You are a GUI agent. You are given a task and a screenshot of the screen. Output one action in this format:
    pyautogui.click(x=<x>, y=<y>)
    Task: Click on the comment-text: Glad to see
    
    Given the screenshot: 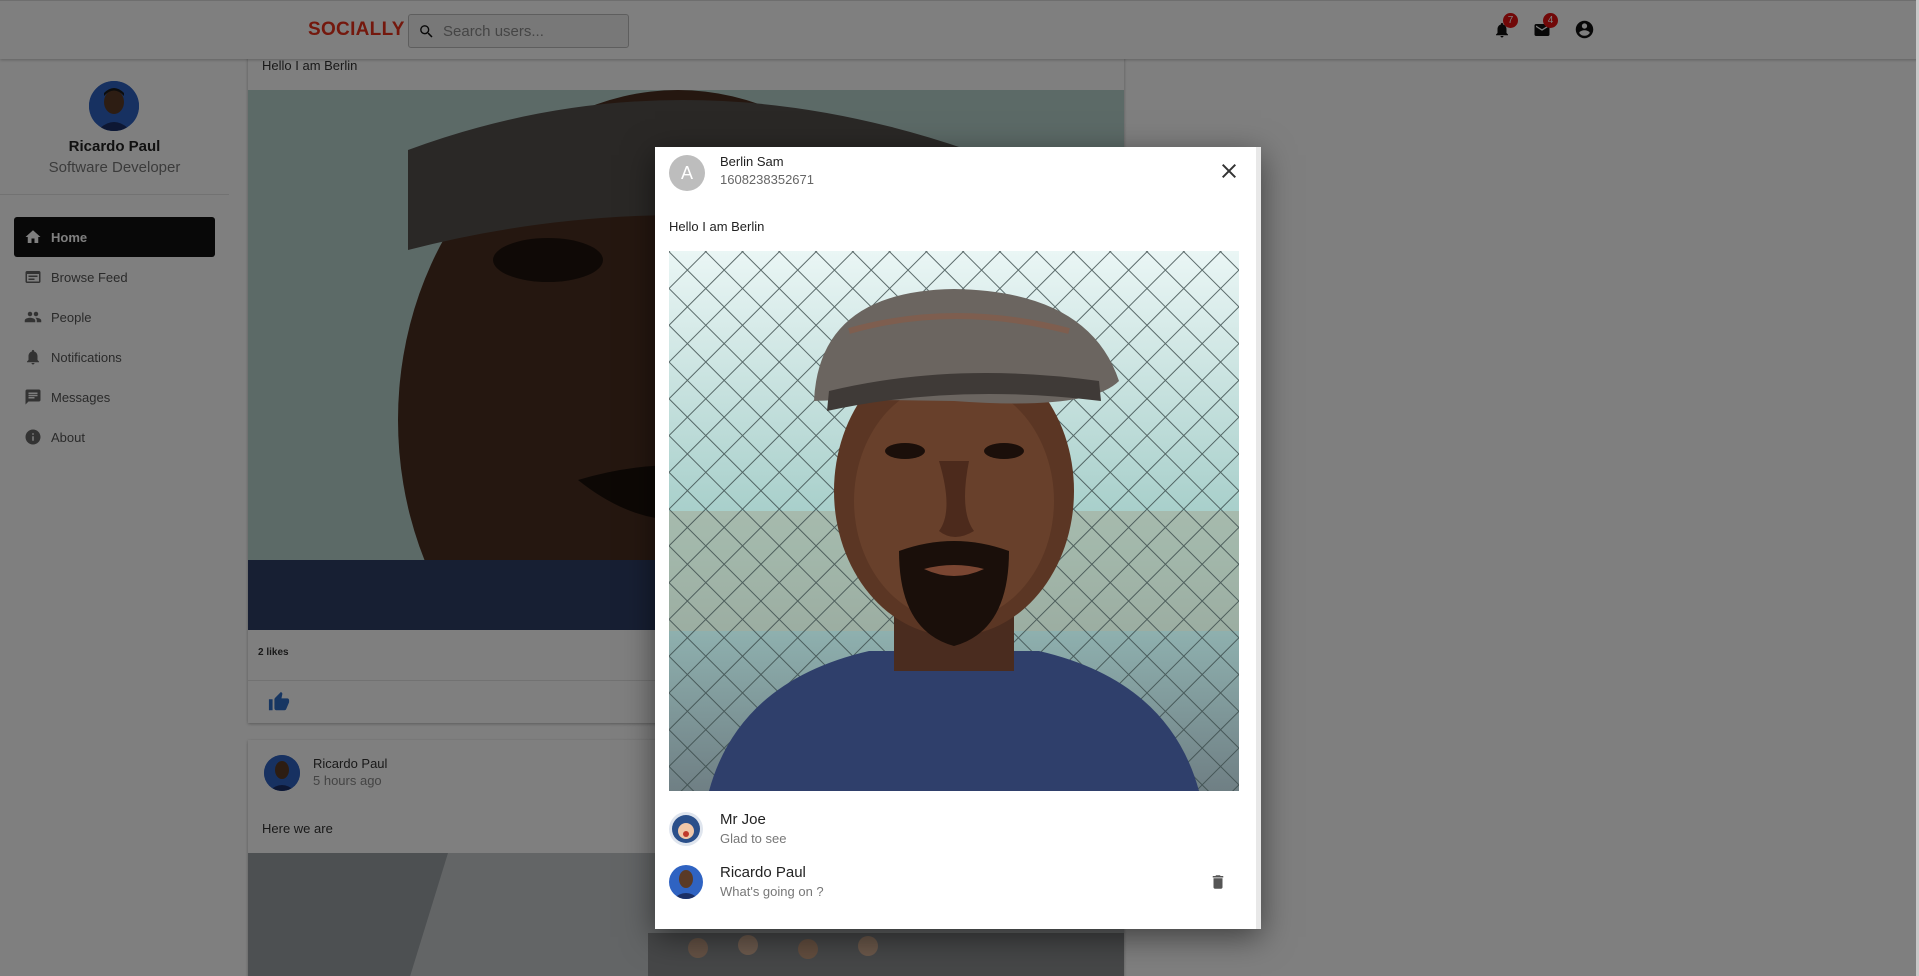 What is the action you would take?
    pyautogui.click(x=753, y=838)
    